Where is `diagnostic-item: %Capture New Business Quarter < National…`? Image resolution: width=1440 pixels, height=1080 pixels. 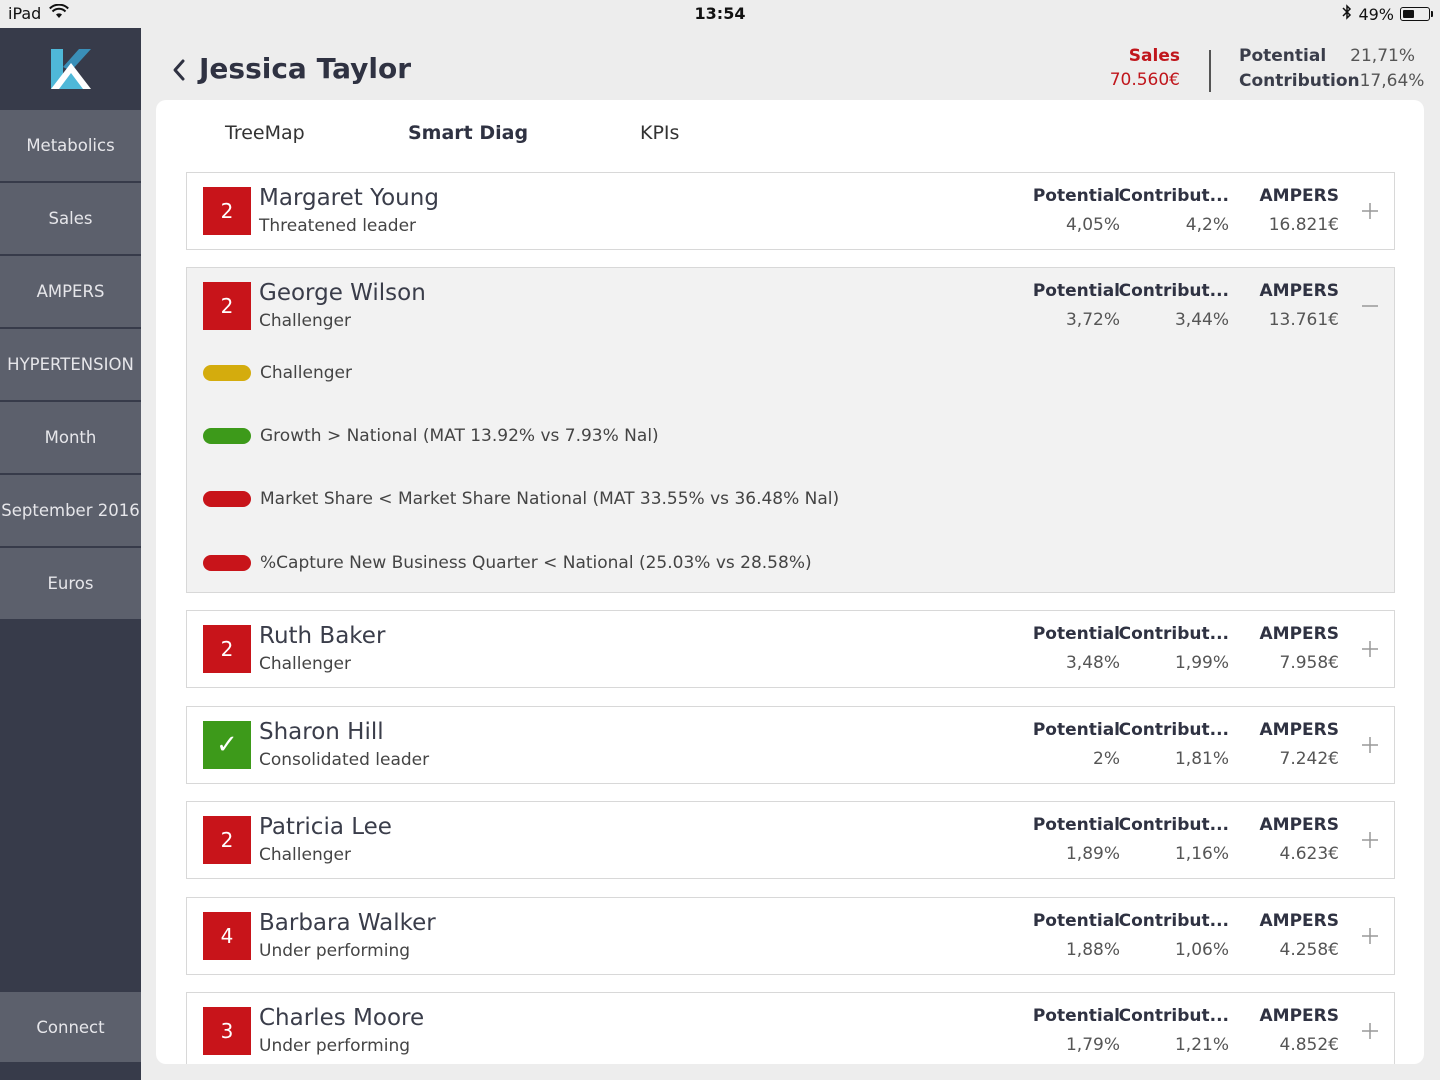
diagnostic-item: %Capture New Business Quarter < National… is located at coordinates (507, 563).